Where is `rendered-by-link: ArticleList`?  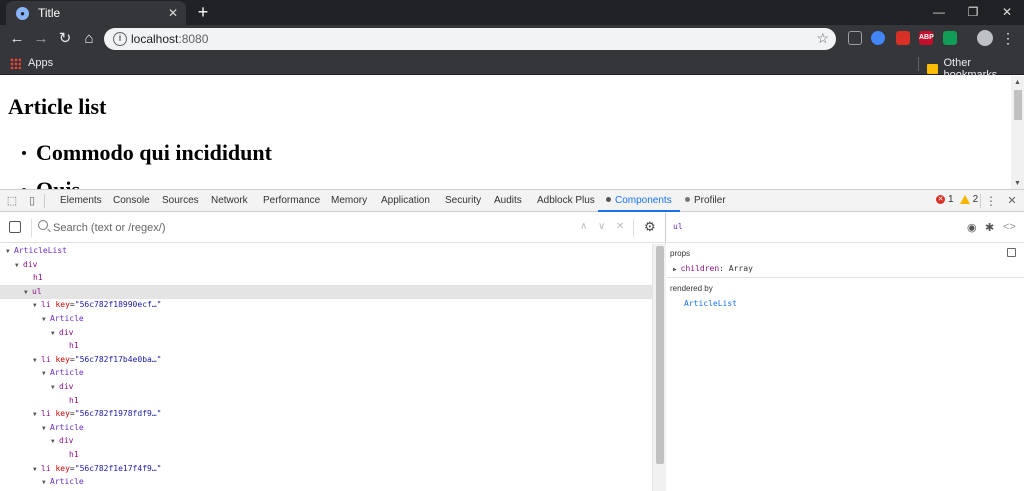
rendered-by-link: ArticleList is located at coordinates (710, 303).